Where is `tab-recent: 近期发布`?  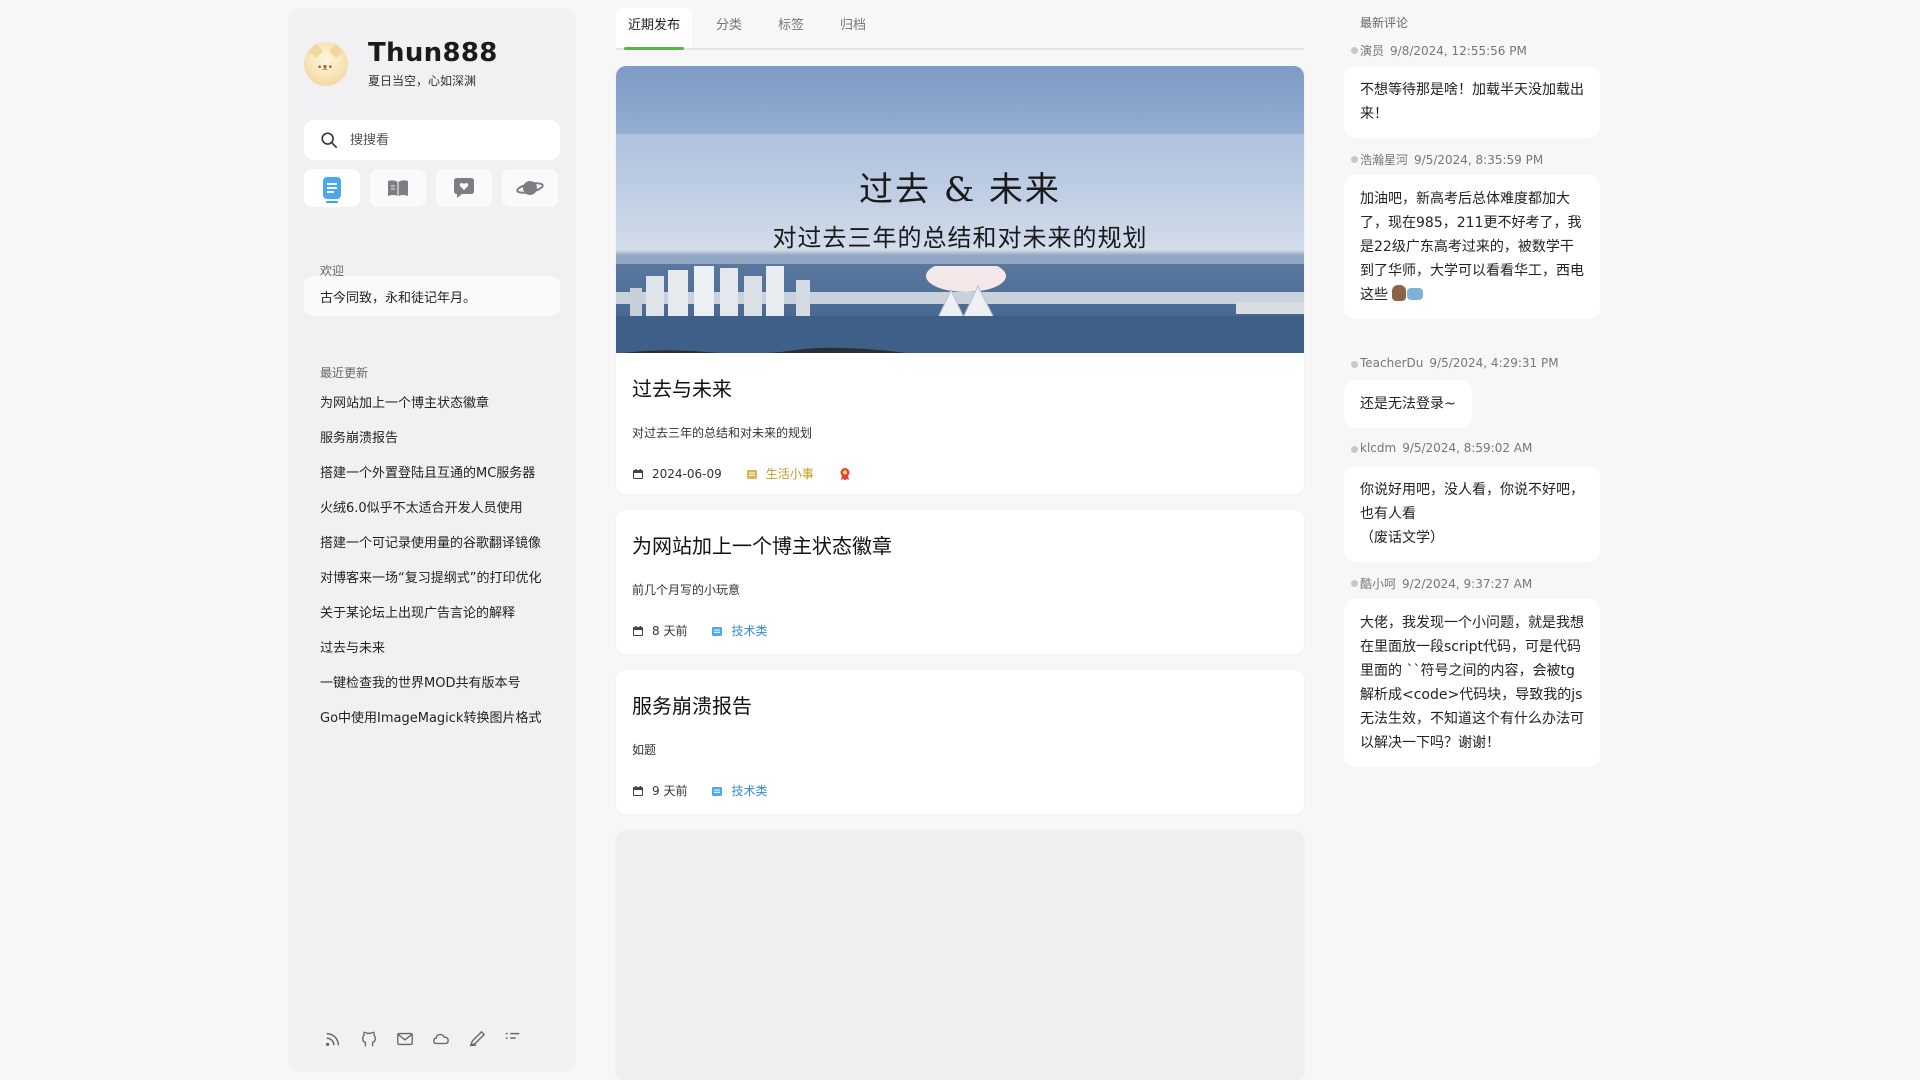 tab-recent: 近期发布 is located at coordinates (654, 29).